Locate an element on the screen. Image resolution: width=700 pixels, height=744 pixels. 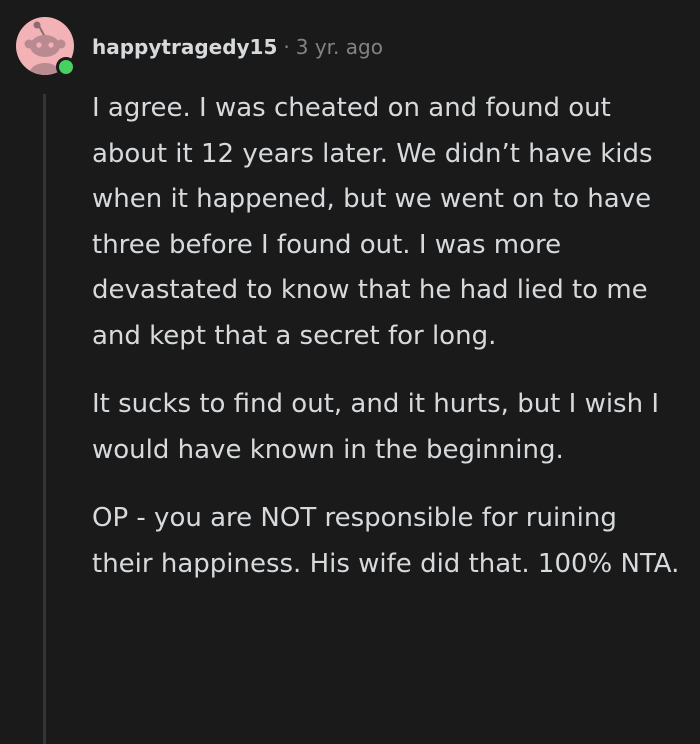
username-link: happytragedy15 is located at coordinates (184, 47).